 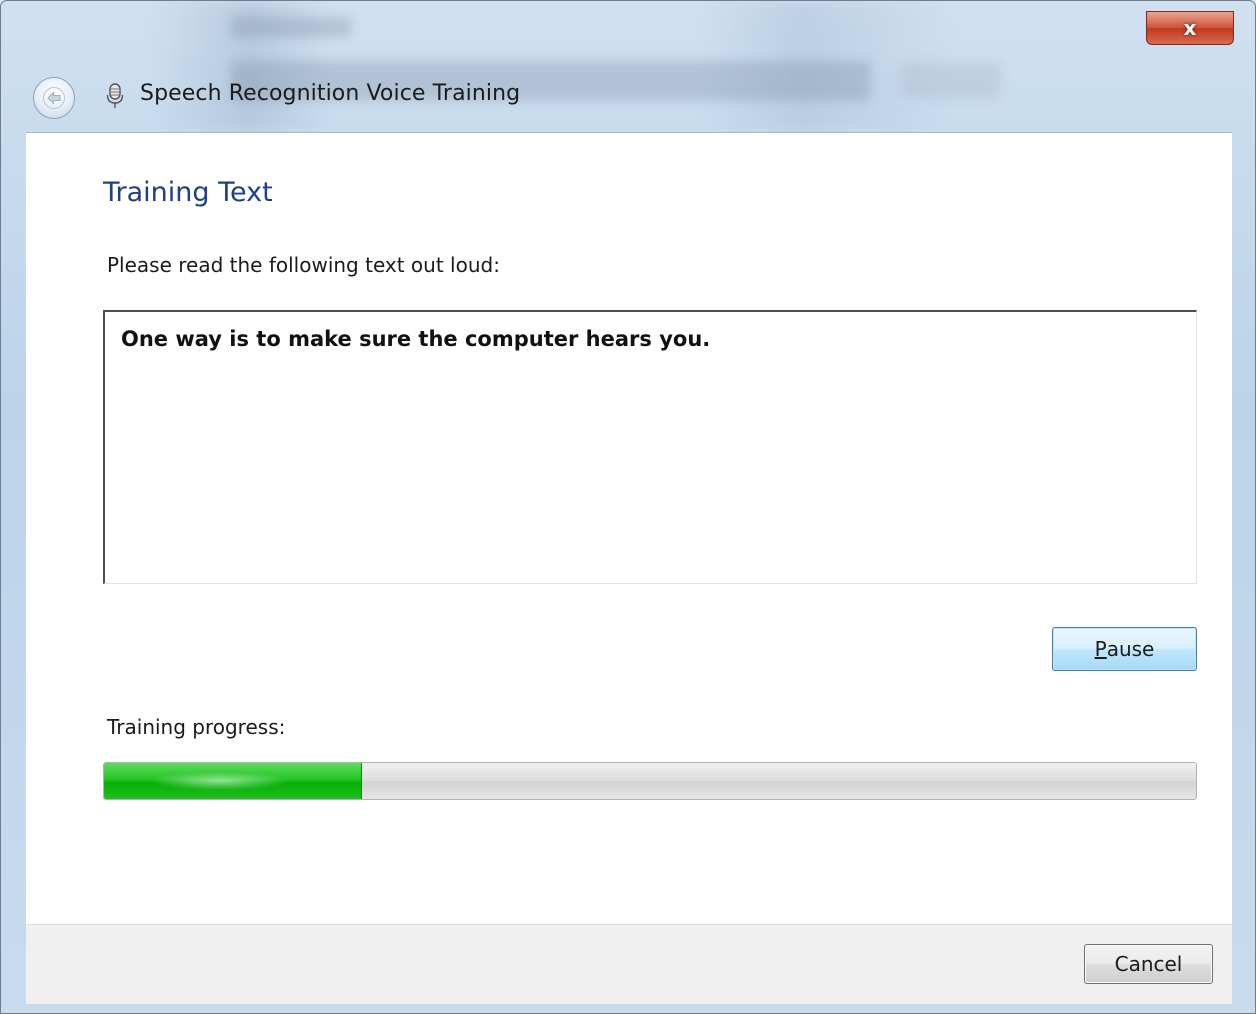 What do you see at coordinates (650, 781) in the screenshot?
I see `training-progress-bar` at bounding box center [650, 781].